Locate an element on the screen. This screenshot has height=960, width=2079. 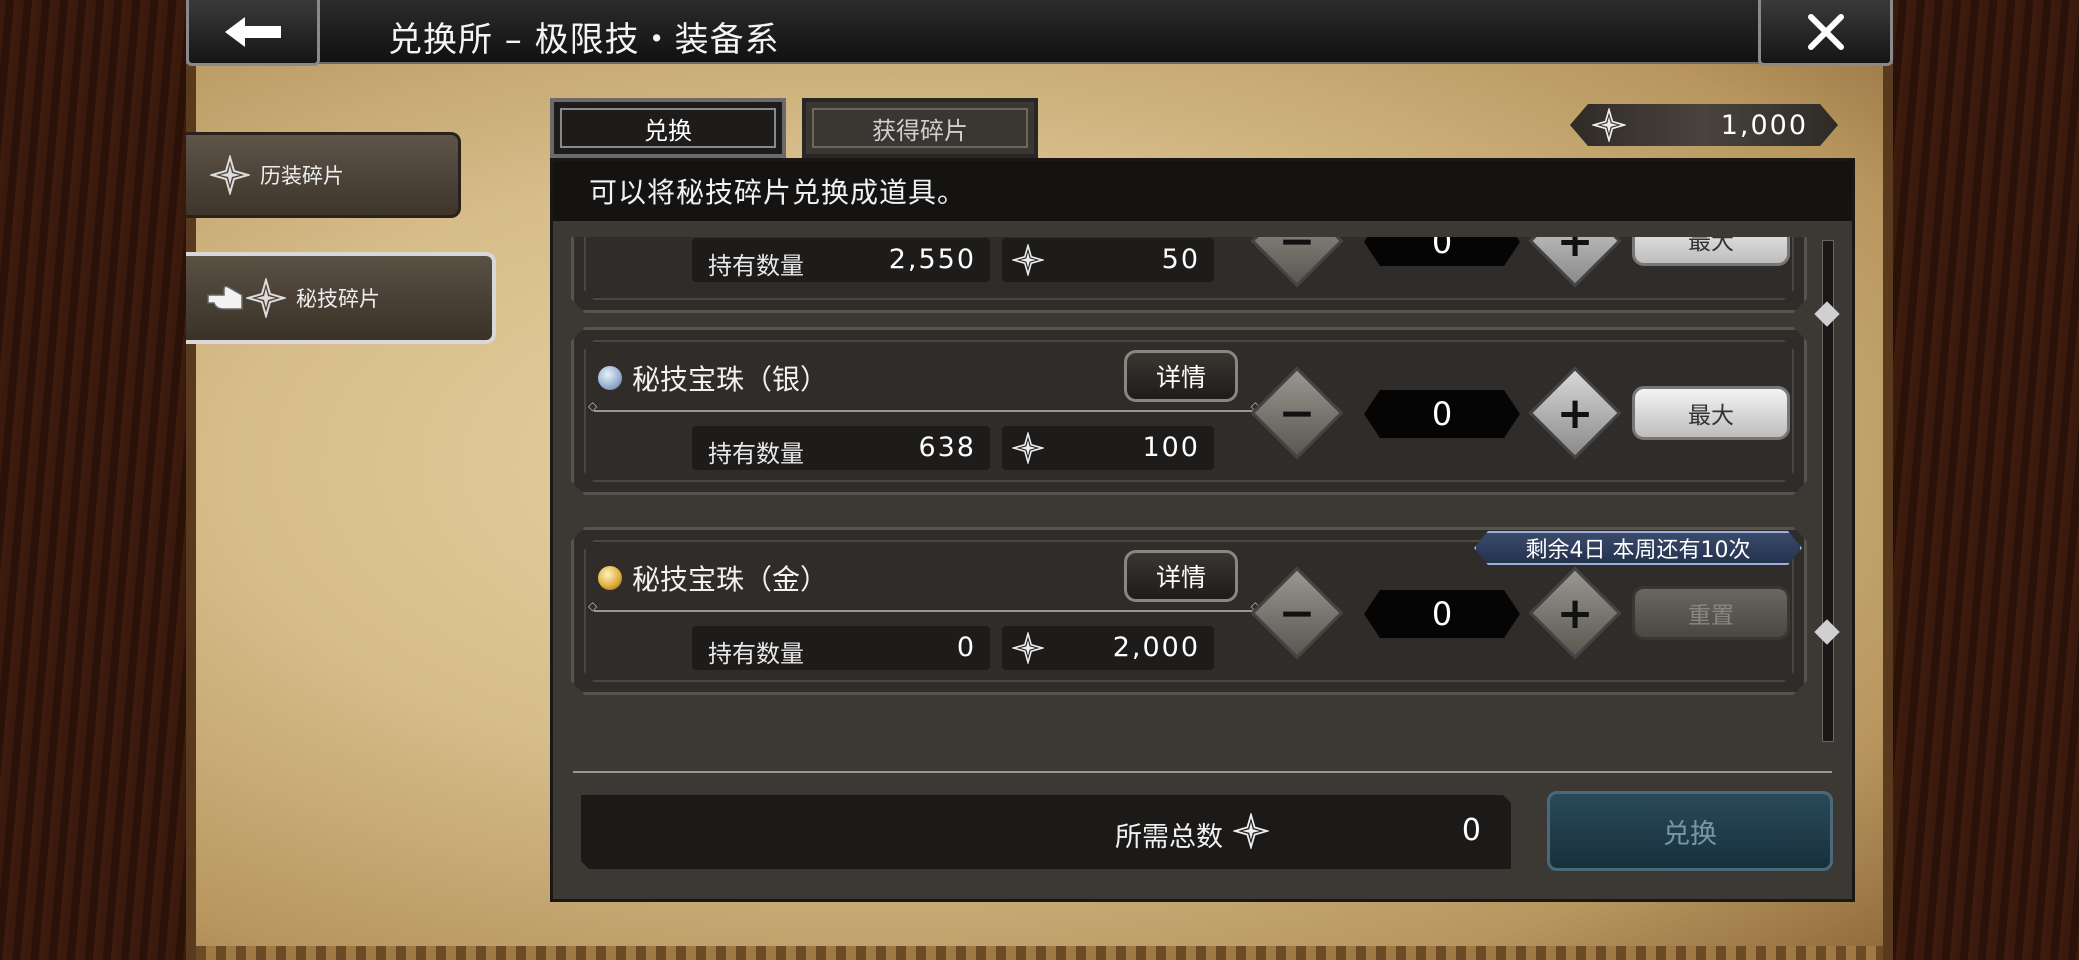
currency-display: 1,000 is located at coordinates (1704, 125).